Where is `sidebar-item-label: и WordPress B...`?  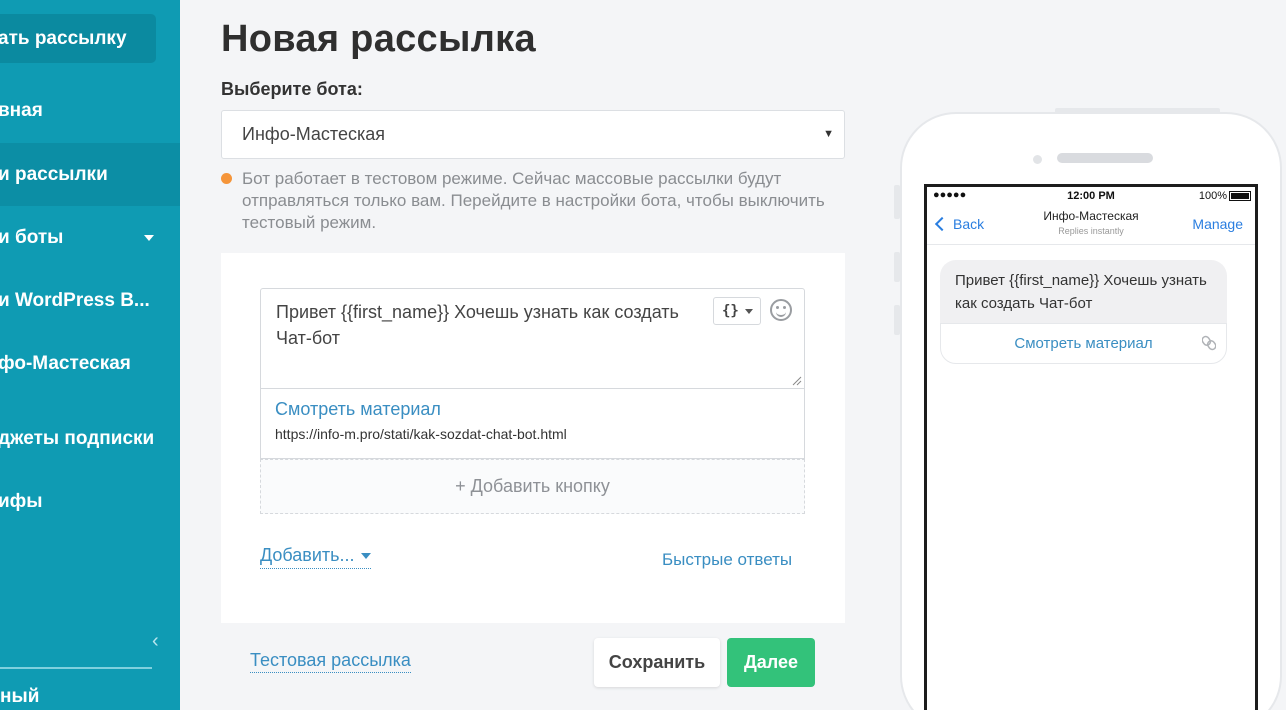 sidebar-item-label: и WordPress B... is located at coordinates (75, 300).